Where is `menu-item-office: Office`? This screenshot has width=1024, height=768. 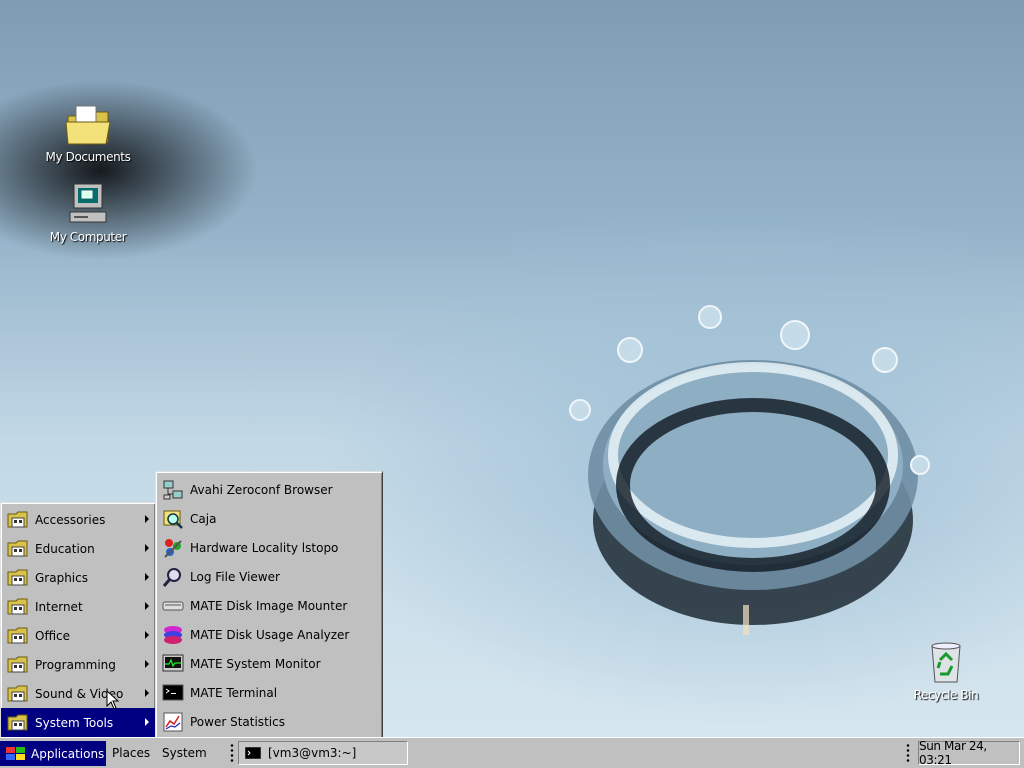
menu-item-office: Office is located at coordinates (78, 635).